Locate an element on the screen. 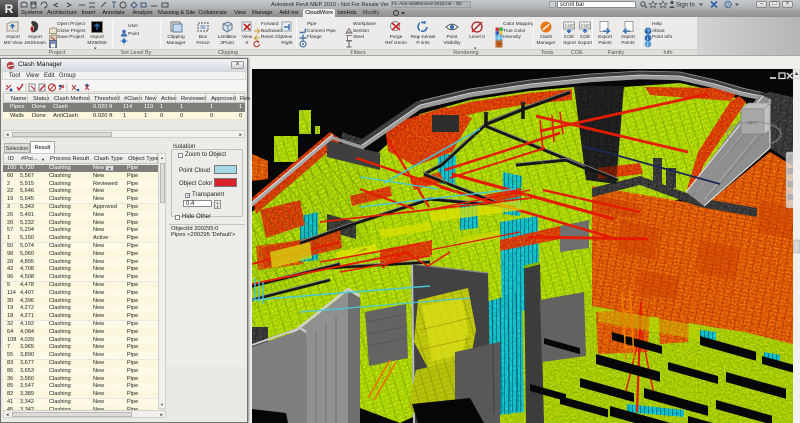 This screenshot has height=423, width=800. svg-text: i is located at coordinates (647, 45).